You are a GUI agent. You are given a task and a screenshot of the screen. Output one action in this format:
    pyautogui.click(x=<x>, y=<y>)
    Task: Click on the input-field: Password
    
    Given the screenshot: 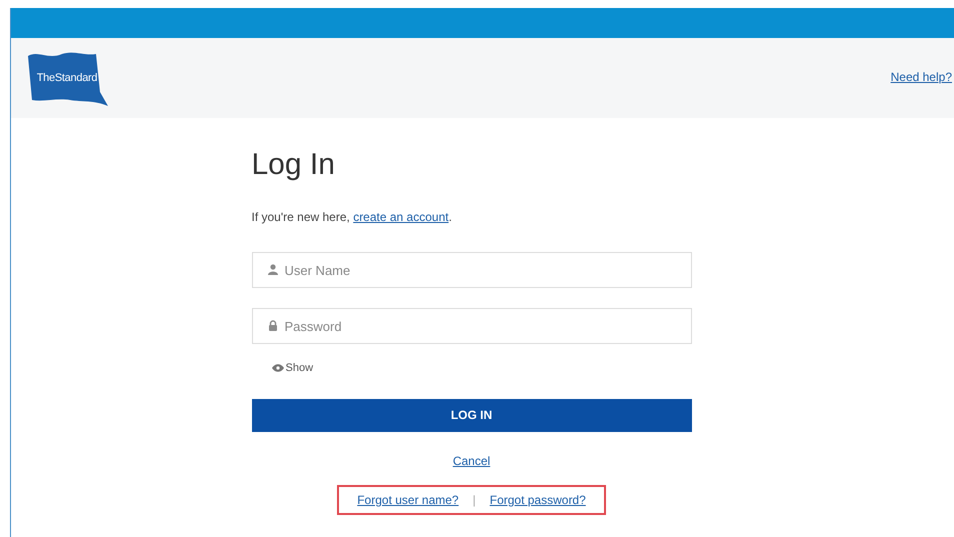 What is the action you would take?
    pyautogui.click(x=472, y=326)
    